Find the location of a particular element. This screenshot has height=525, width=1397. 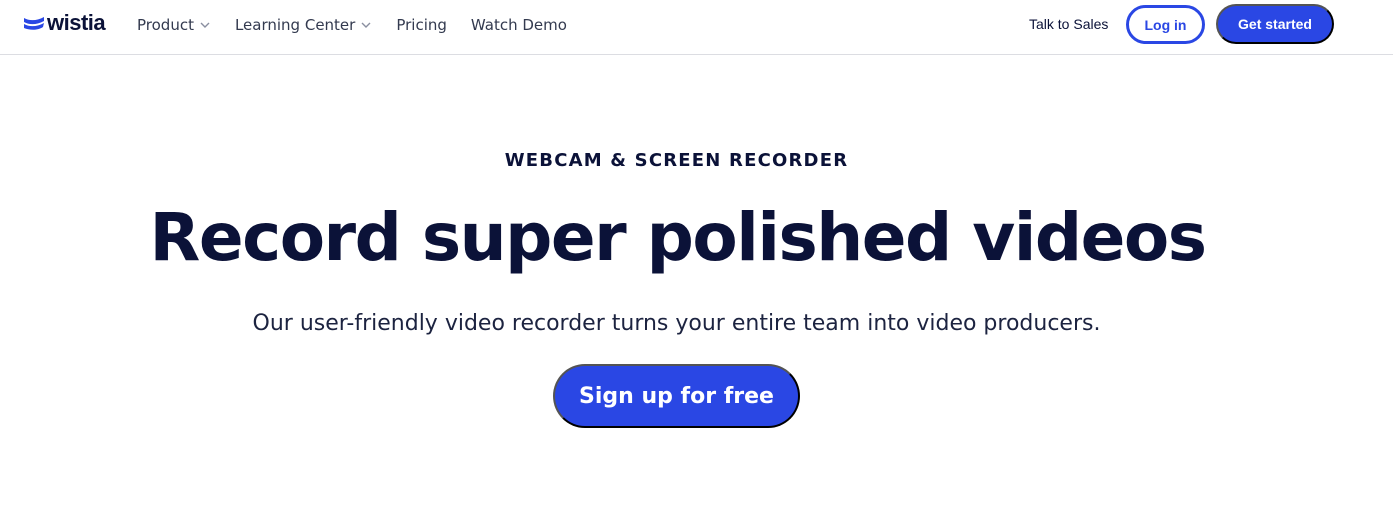

talk-to-sales-link: Talk to Sales is located at coordinates (1068, 24).